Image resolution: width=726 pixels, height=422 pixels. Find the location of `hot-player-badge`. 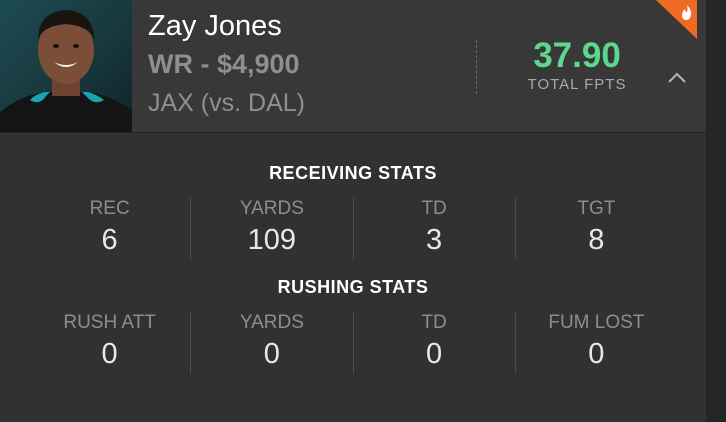

hot-player-badge is located at coordinates (676, 19).